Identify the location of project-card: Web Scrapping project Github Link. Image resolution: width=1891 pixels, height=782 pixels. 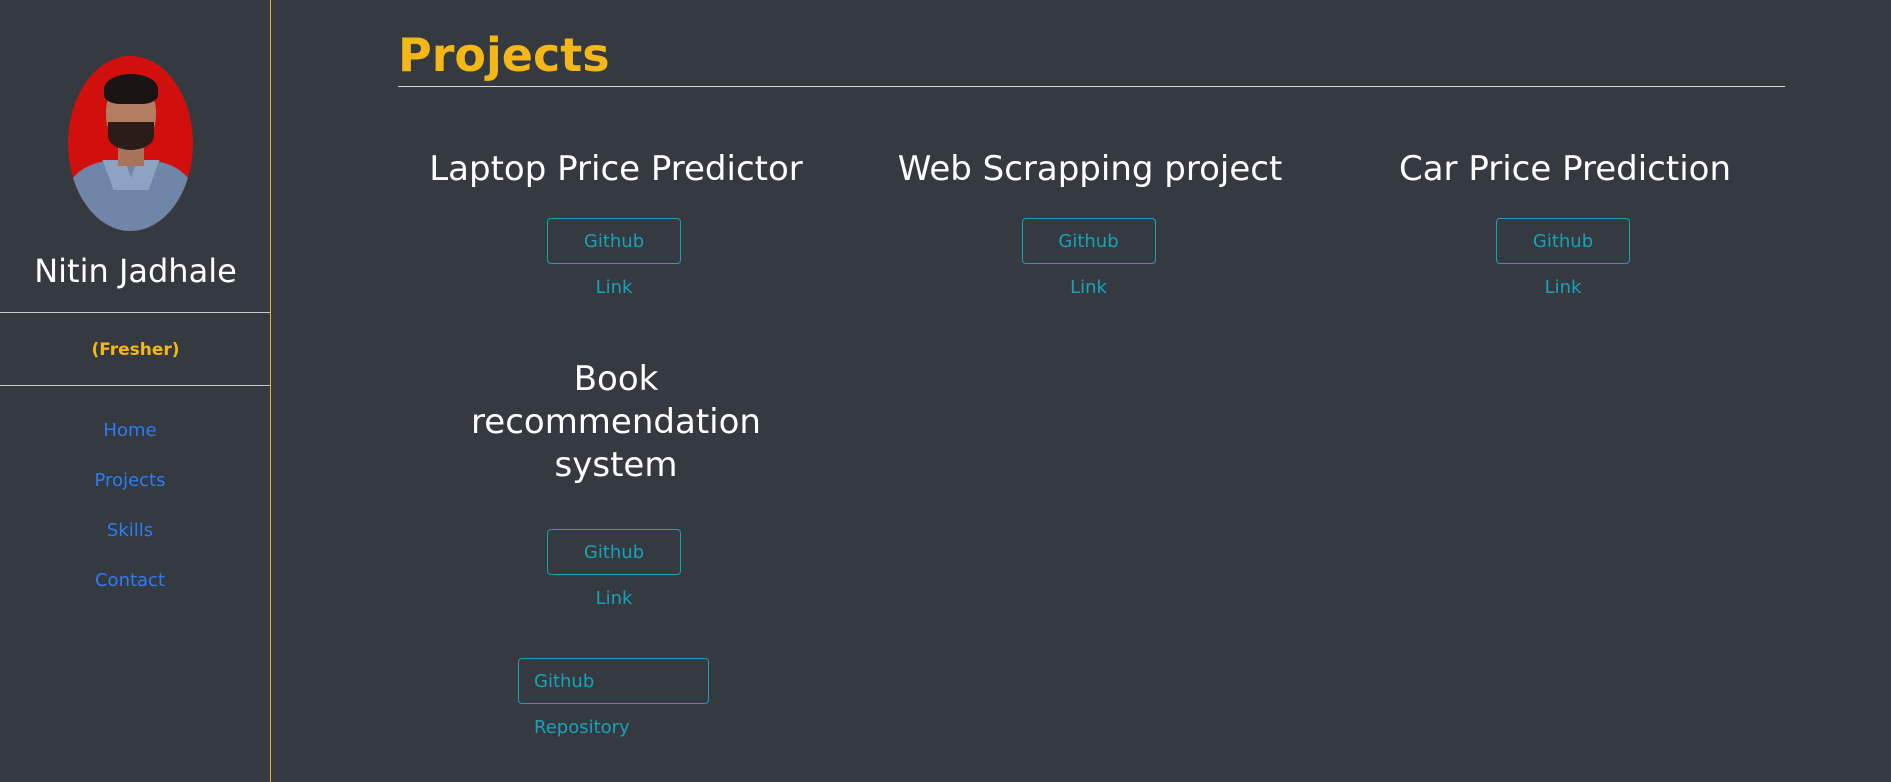
(1090, 223).